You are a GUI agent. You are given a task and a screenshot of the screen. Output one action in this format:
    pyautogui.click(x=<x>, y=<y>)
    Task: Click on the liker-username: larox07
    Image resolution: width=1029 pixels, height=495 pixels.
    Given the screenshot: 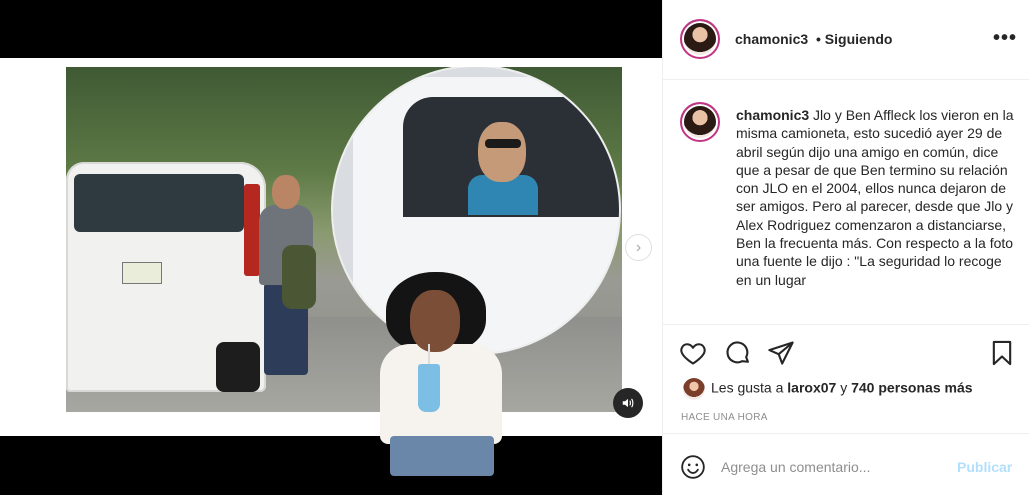 What is the action you would take?
    pyautogui.click(x=811, y=388)
    